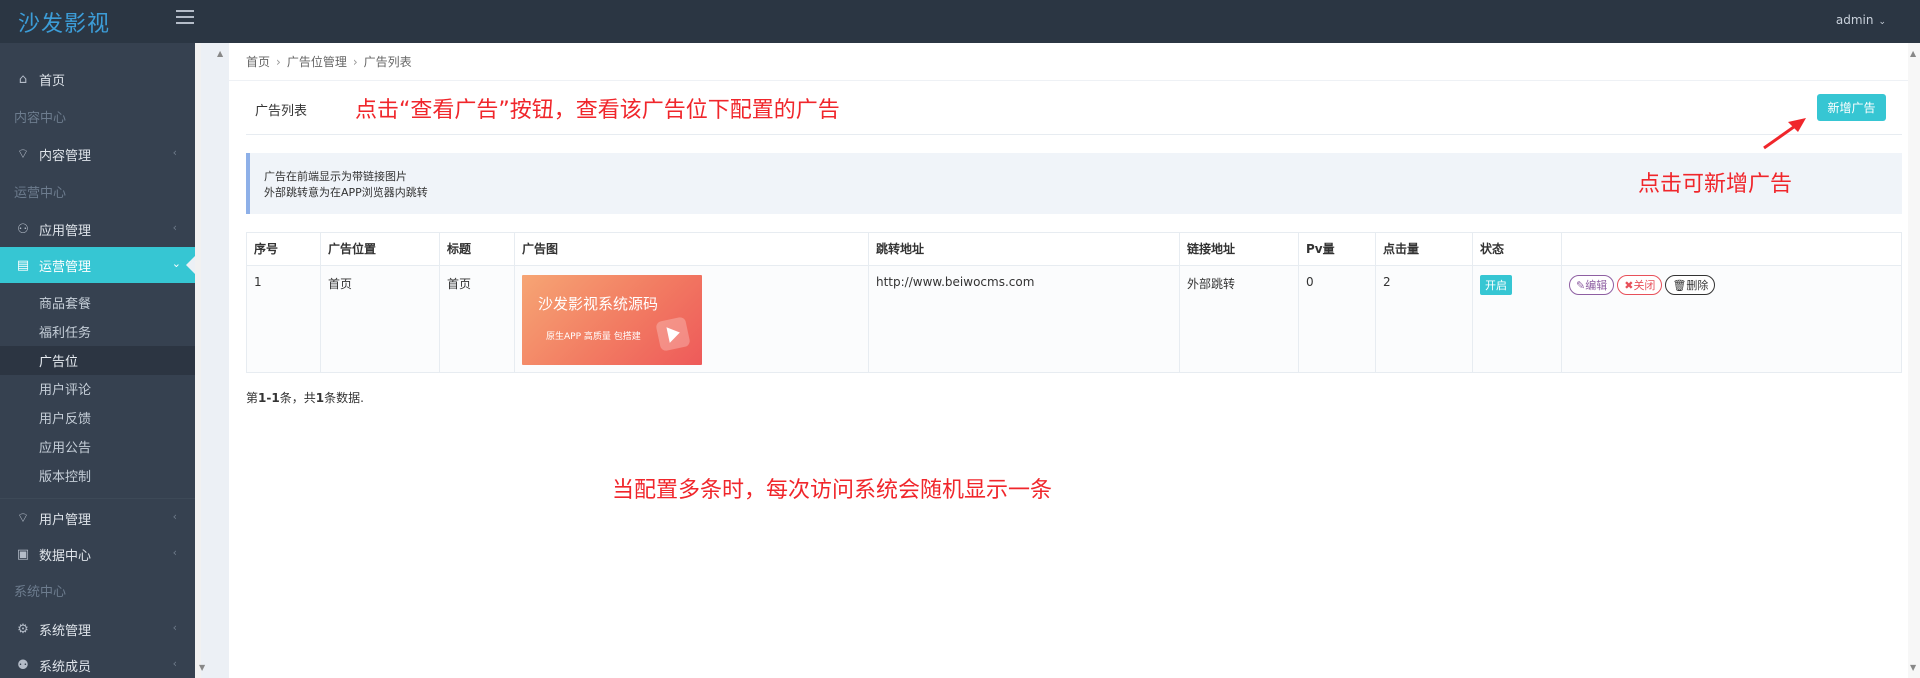  Describe the element at coordinates (212, 360) in the screenshot. I see `sidebar-scrollbar: ▲ ▼` at that location.